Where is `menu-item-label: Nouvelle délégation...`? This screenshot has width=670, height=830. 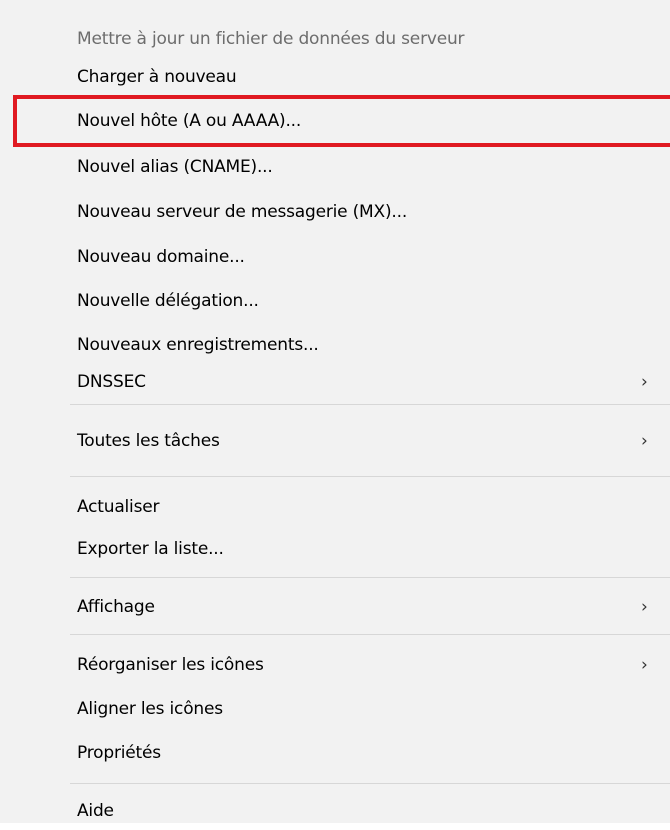 menu-item-label: Nouvelle délégation... is located at coordinates (168, 301).